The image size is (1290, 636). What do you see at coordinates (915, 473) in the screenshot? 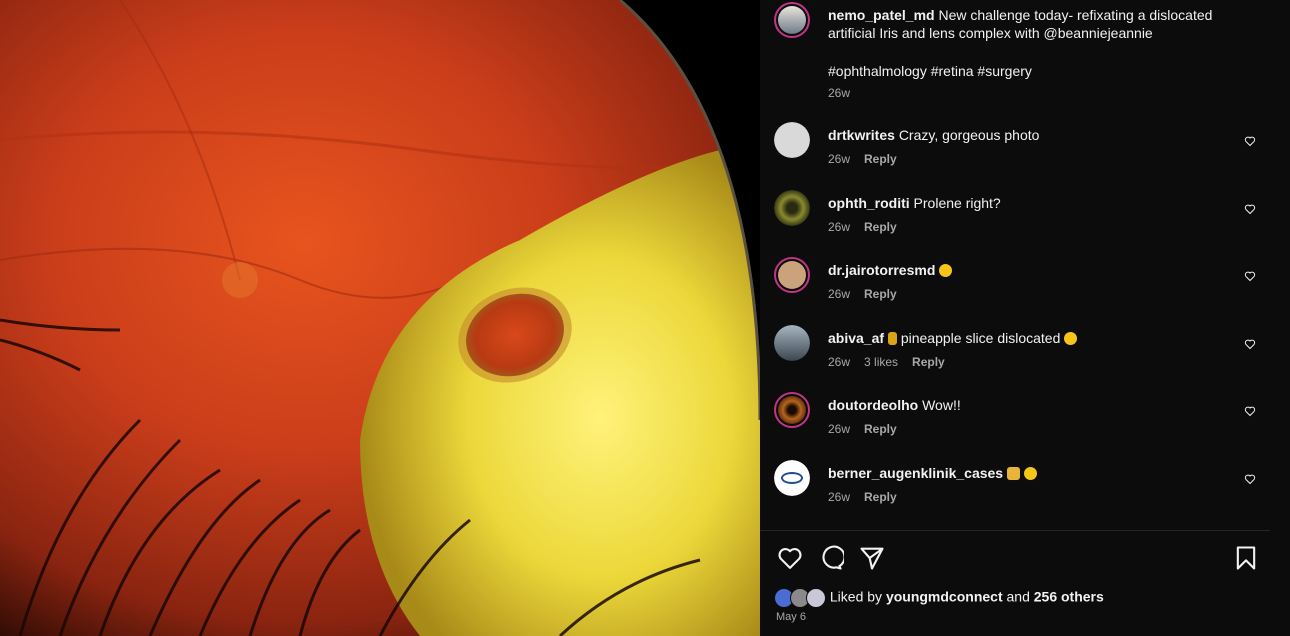
I see `comment-username: berner_augenklinik_cases` at bounding box center [915, 473].